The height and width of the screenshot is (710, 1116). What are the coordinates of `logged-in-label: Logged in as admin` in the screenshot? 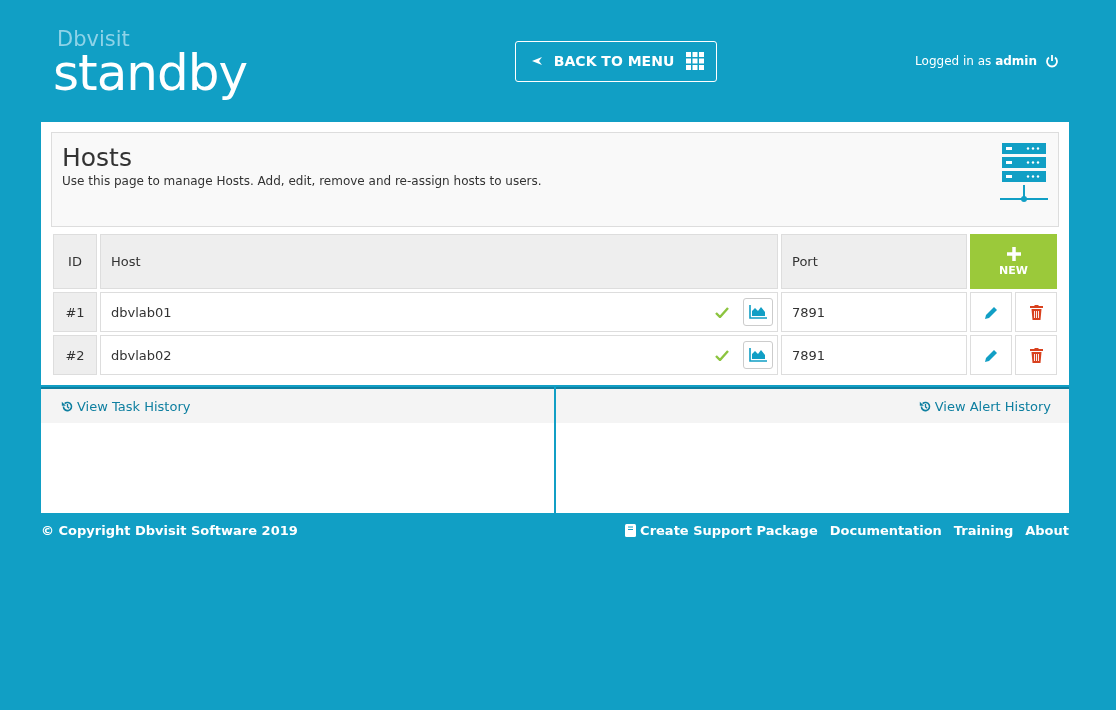 It's located at (976, 61).